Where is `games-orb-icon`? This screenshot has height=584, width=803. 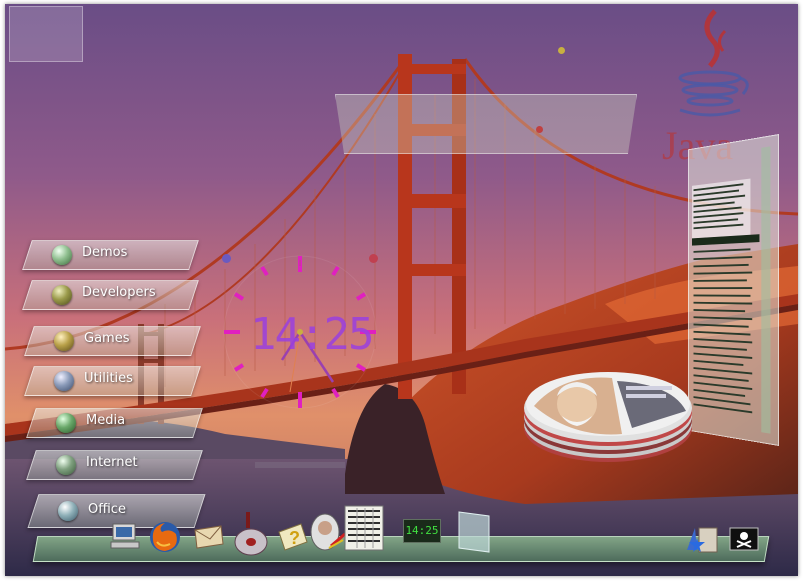
games-orb-icon is located at coordinates (64, 341).